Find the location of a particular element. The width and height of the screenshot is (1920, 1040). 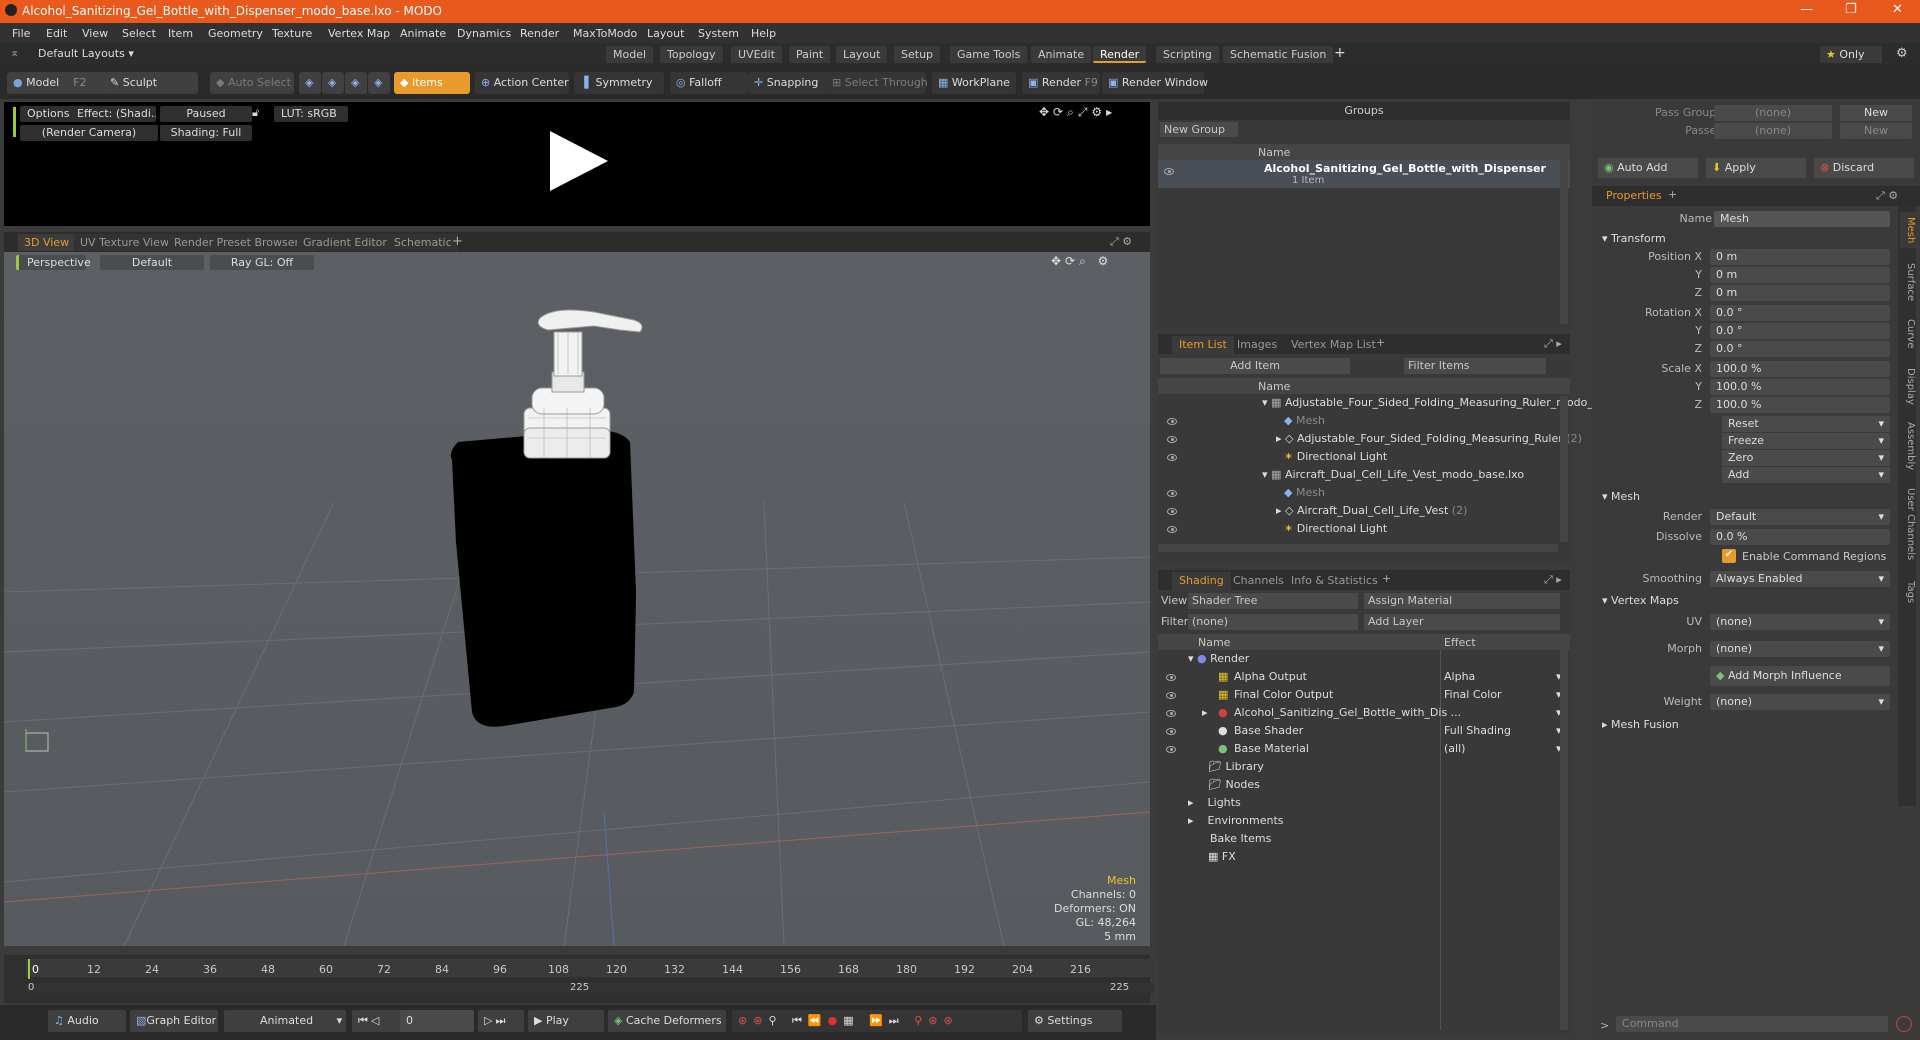

add-viewport-tab-icon: + is located at coordinates (457, 241).